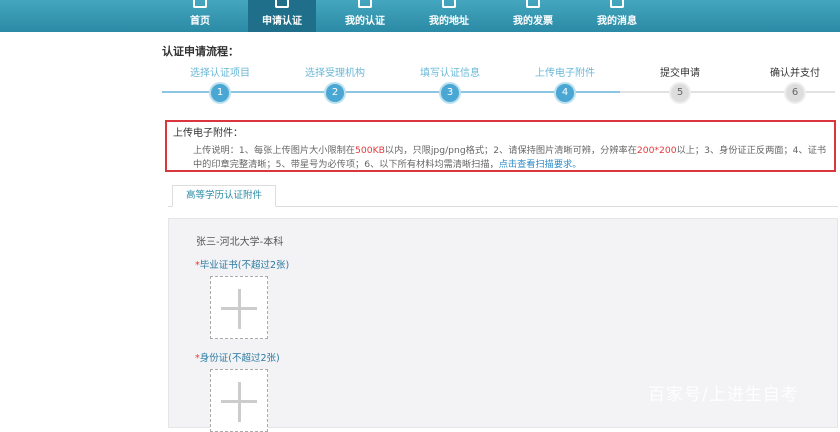 This screenshot has height=432, width=840. What do you see at coordinates (540, 164) in the screenshot?
I see `scan-requirements-link: 点击查看扫描要求。` at bounding box center [540, 164].